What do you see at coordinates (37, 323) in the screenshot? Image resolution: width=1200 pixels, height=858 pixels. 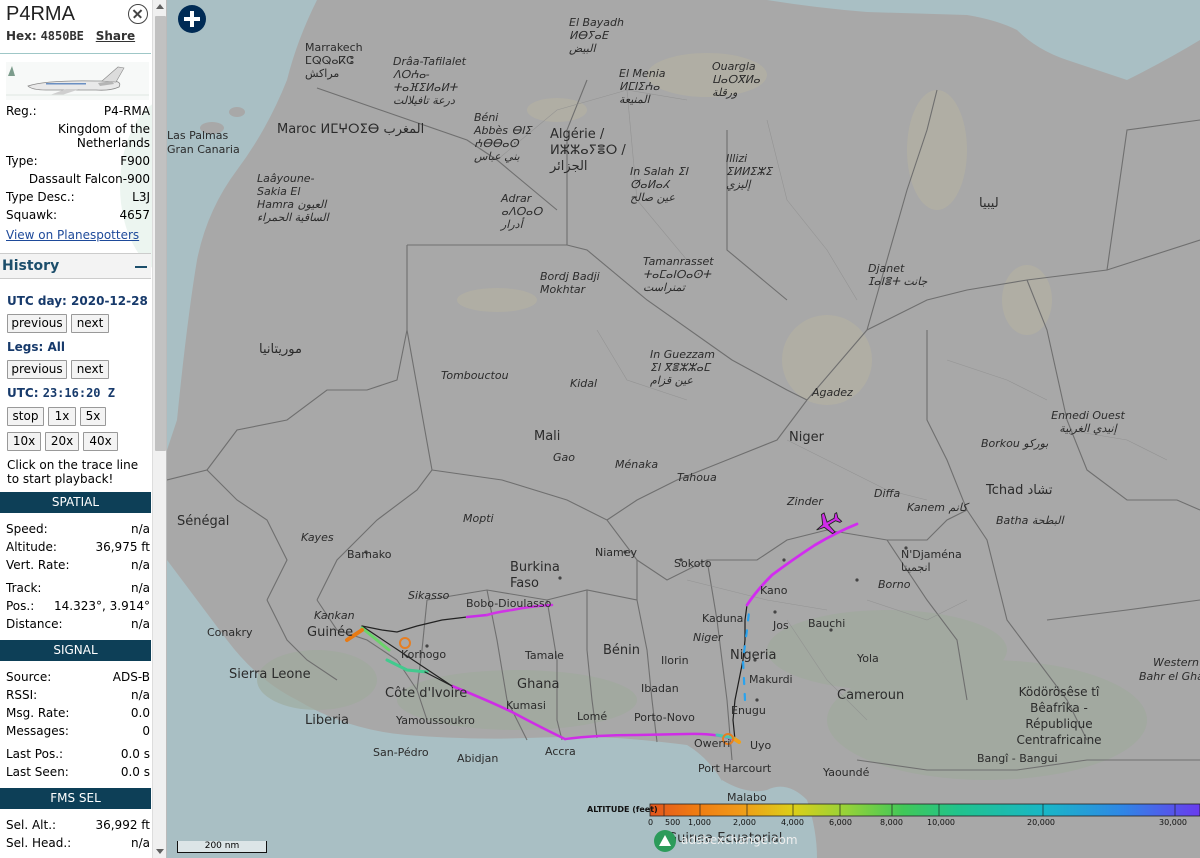 I see `day-previous-button: previous` at bounding box center [37, 323].